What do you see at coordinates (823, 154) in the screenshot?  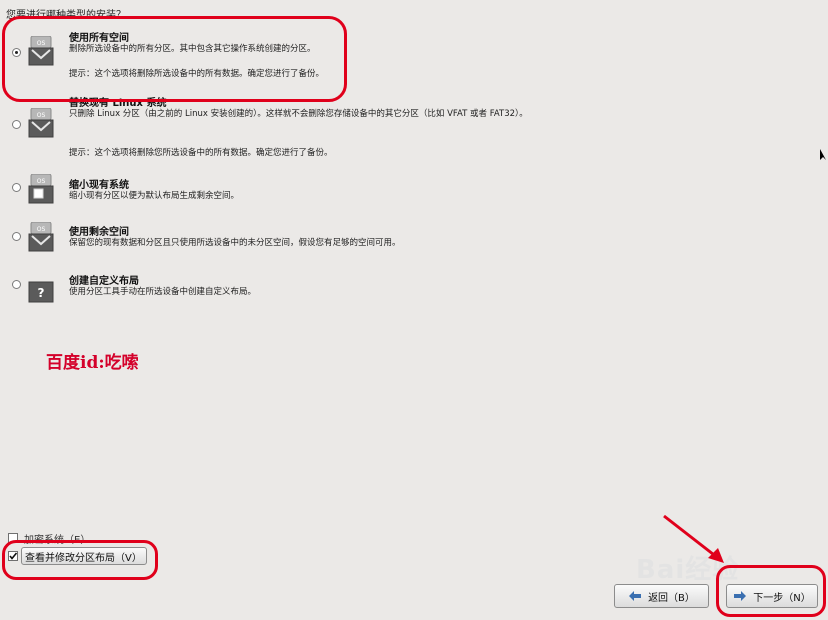 I see `mouse-cursor-icon` at bounding box center [823, 154].